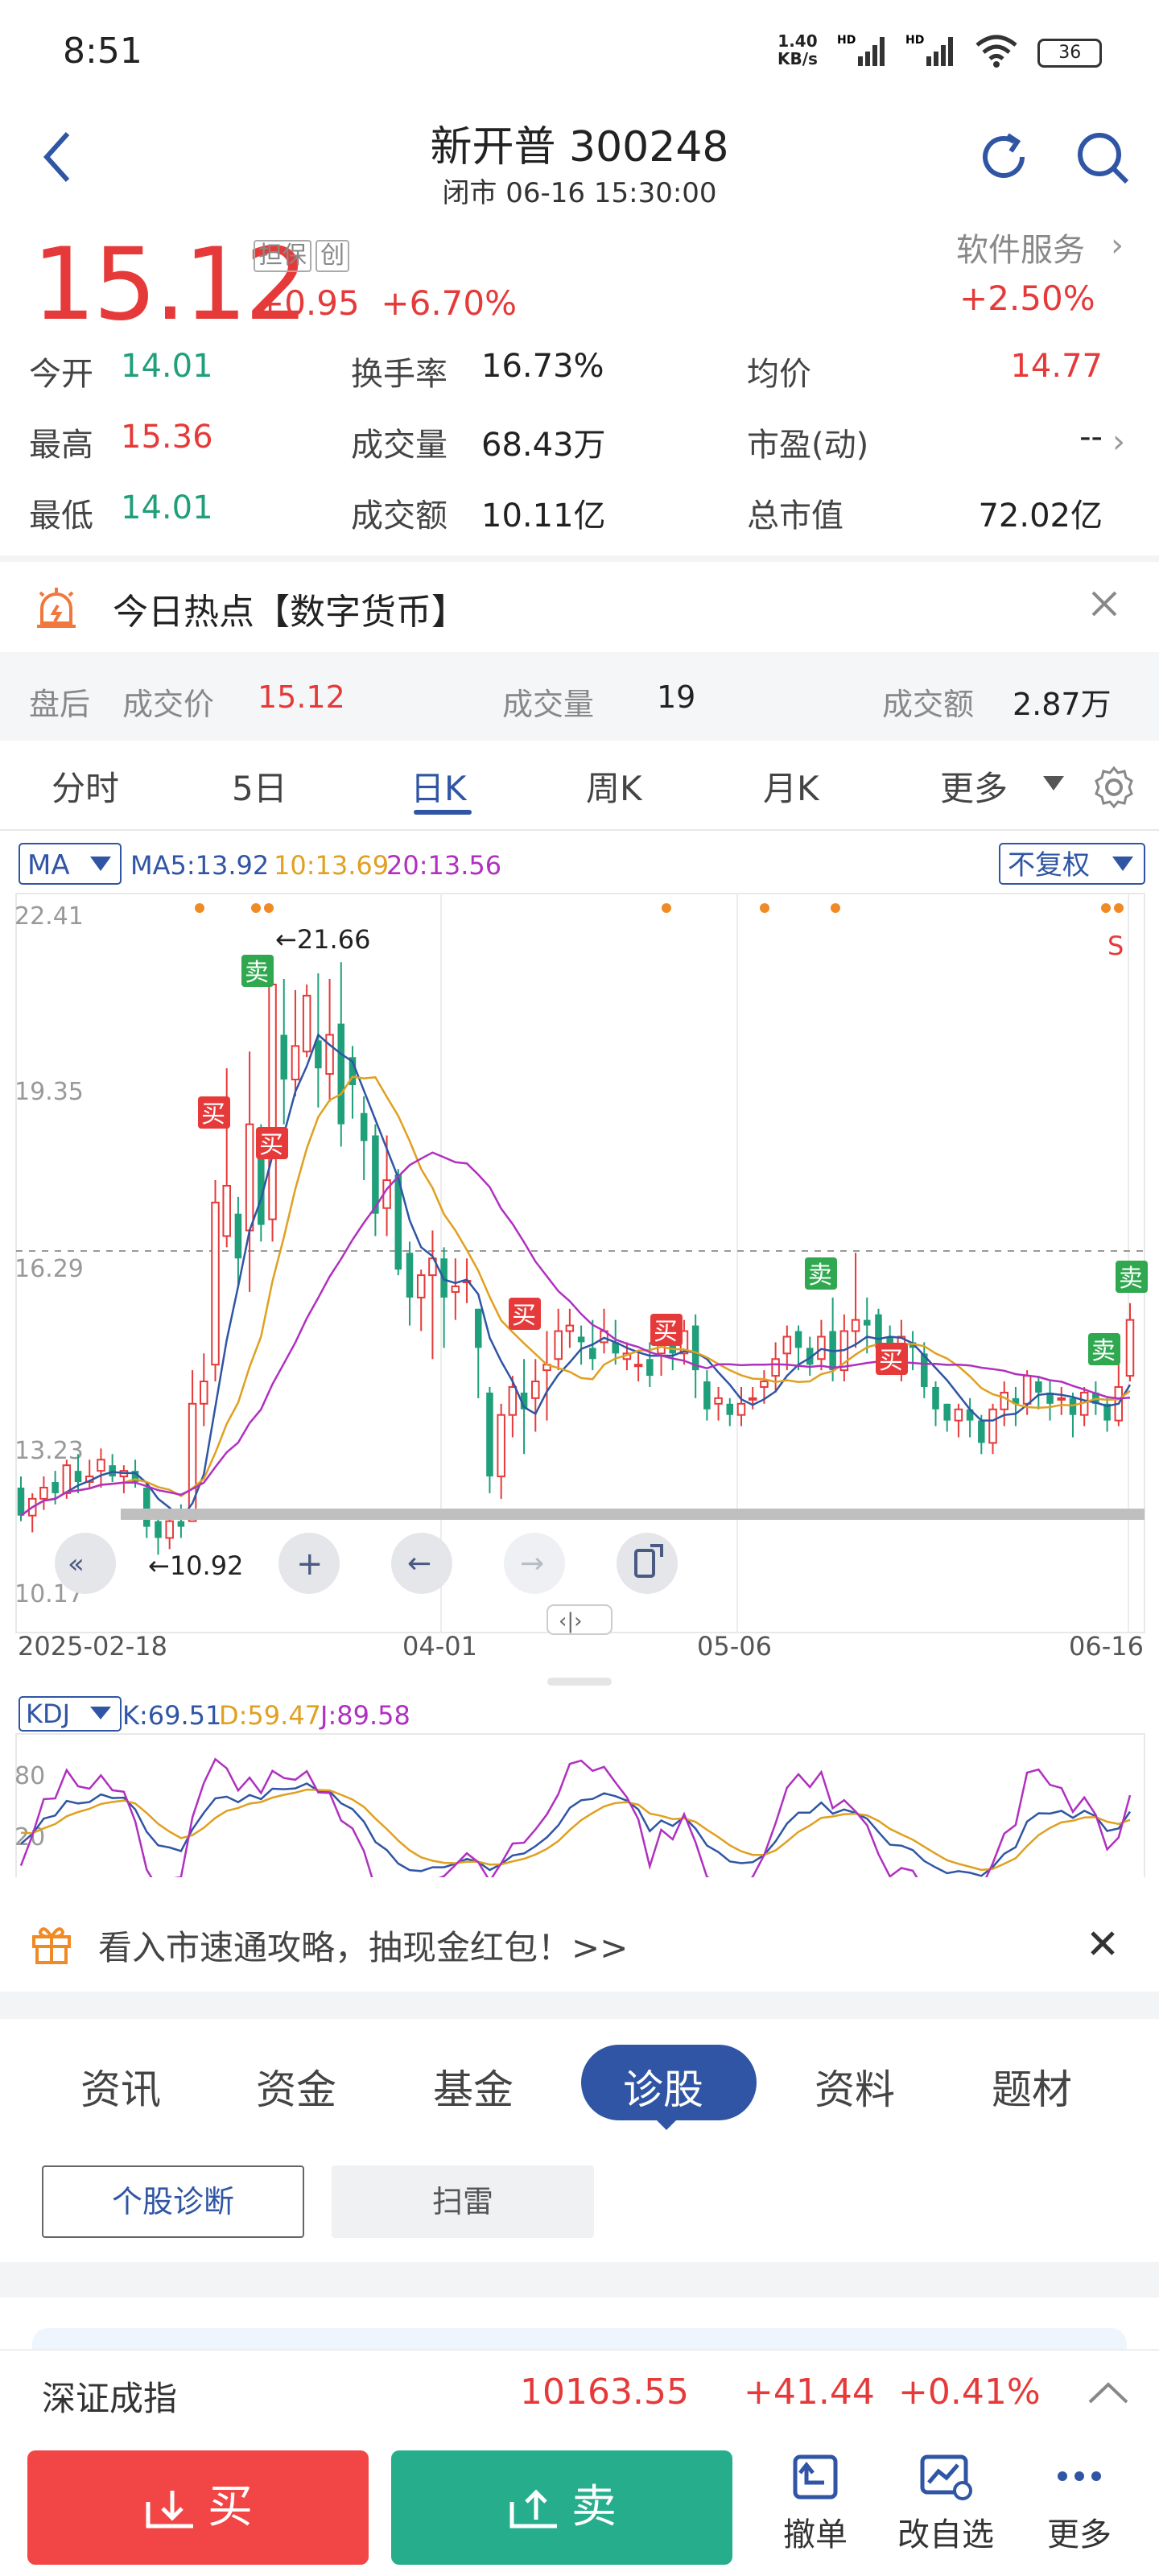 This screenshot has height=2576, width=1159. Describe the element at coordinates (604, 2392) in the screenshot. I see `index-value: 10163.55` at that location.